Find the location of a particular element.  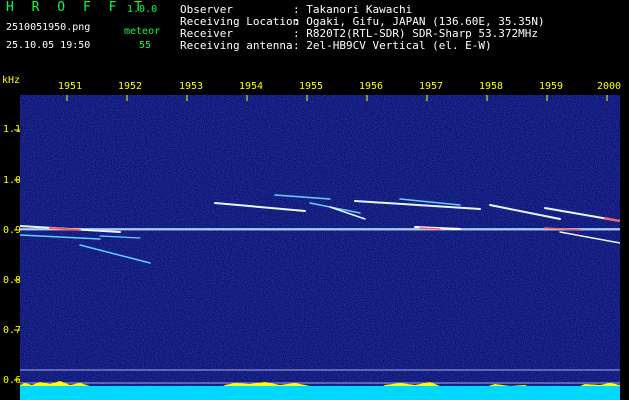

y-axis-unit: kHz is located at coordinates (11, 80).